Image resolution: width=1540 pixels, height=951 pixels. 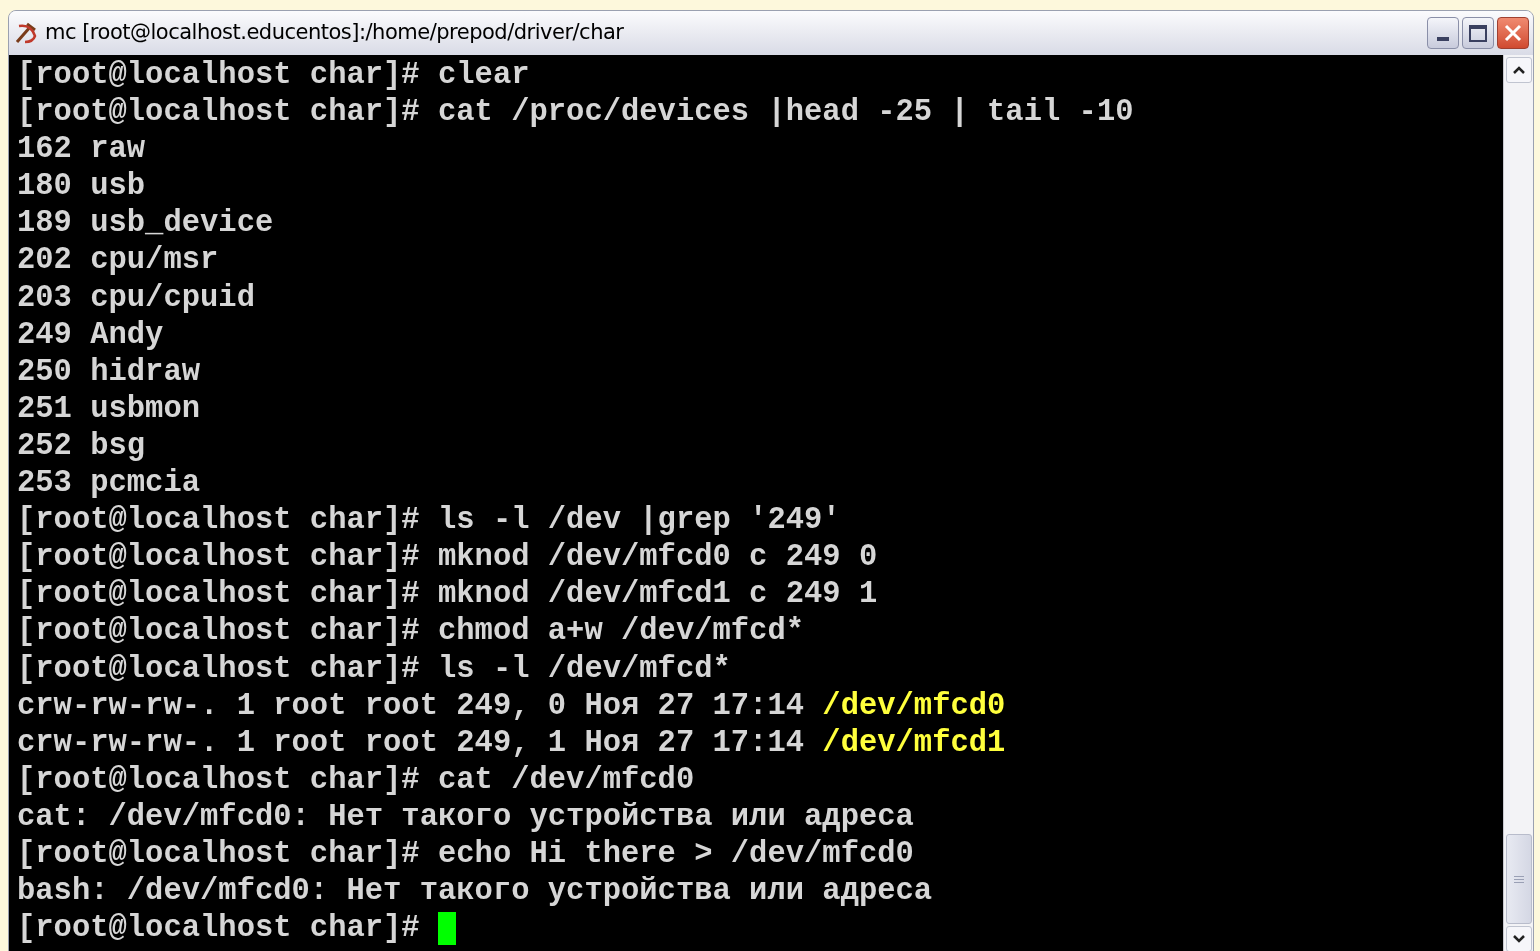 What do you see at coordinates (81, 187) in the screenshot?
I see `terminal-line: 180 usb` at bounding box center [81, 187].